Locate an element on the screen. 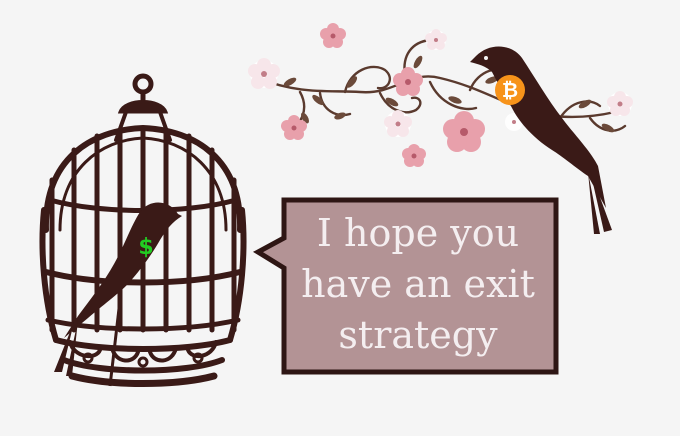  flowering-branch is located at coordinates (441, 85).